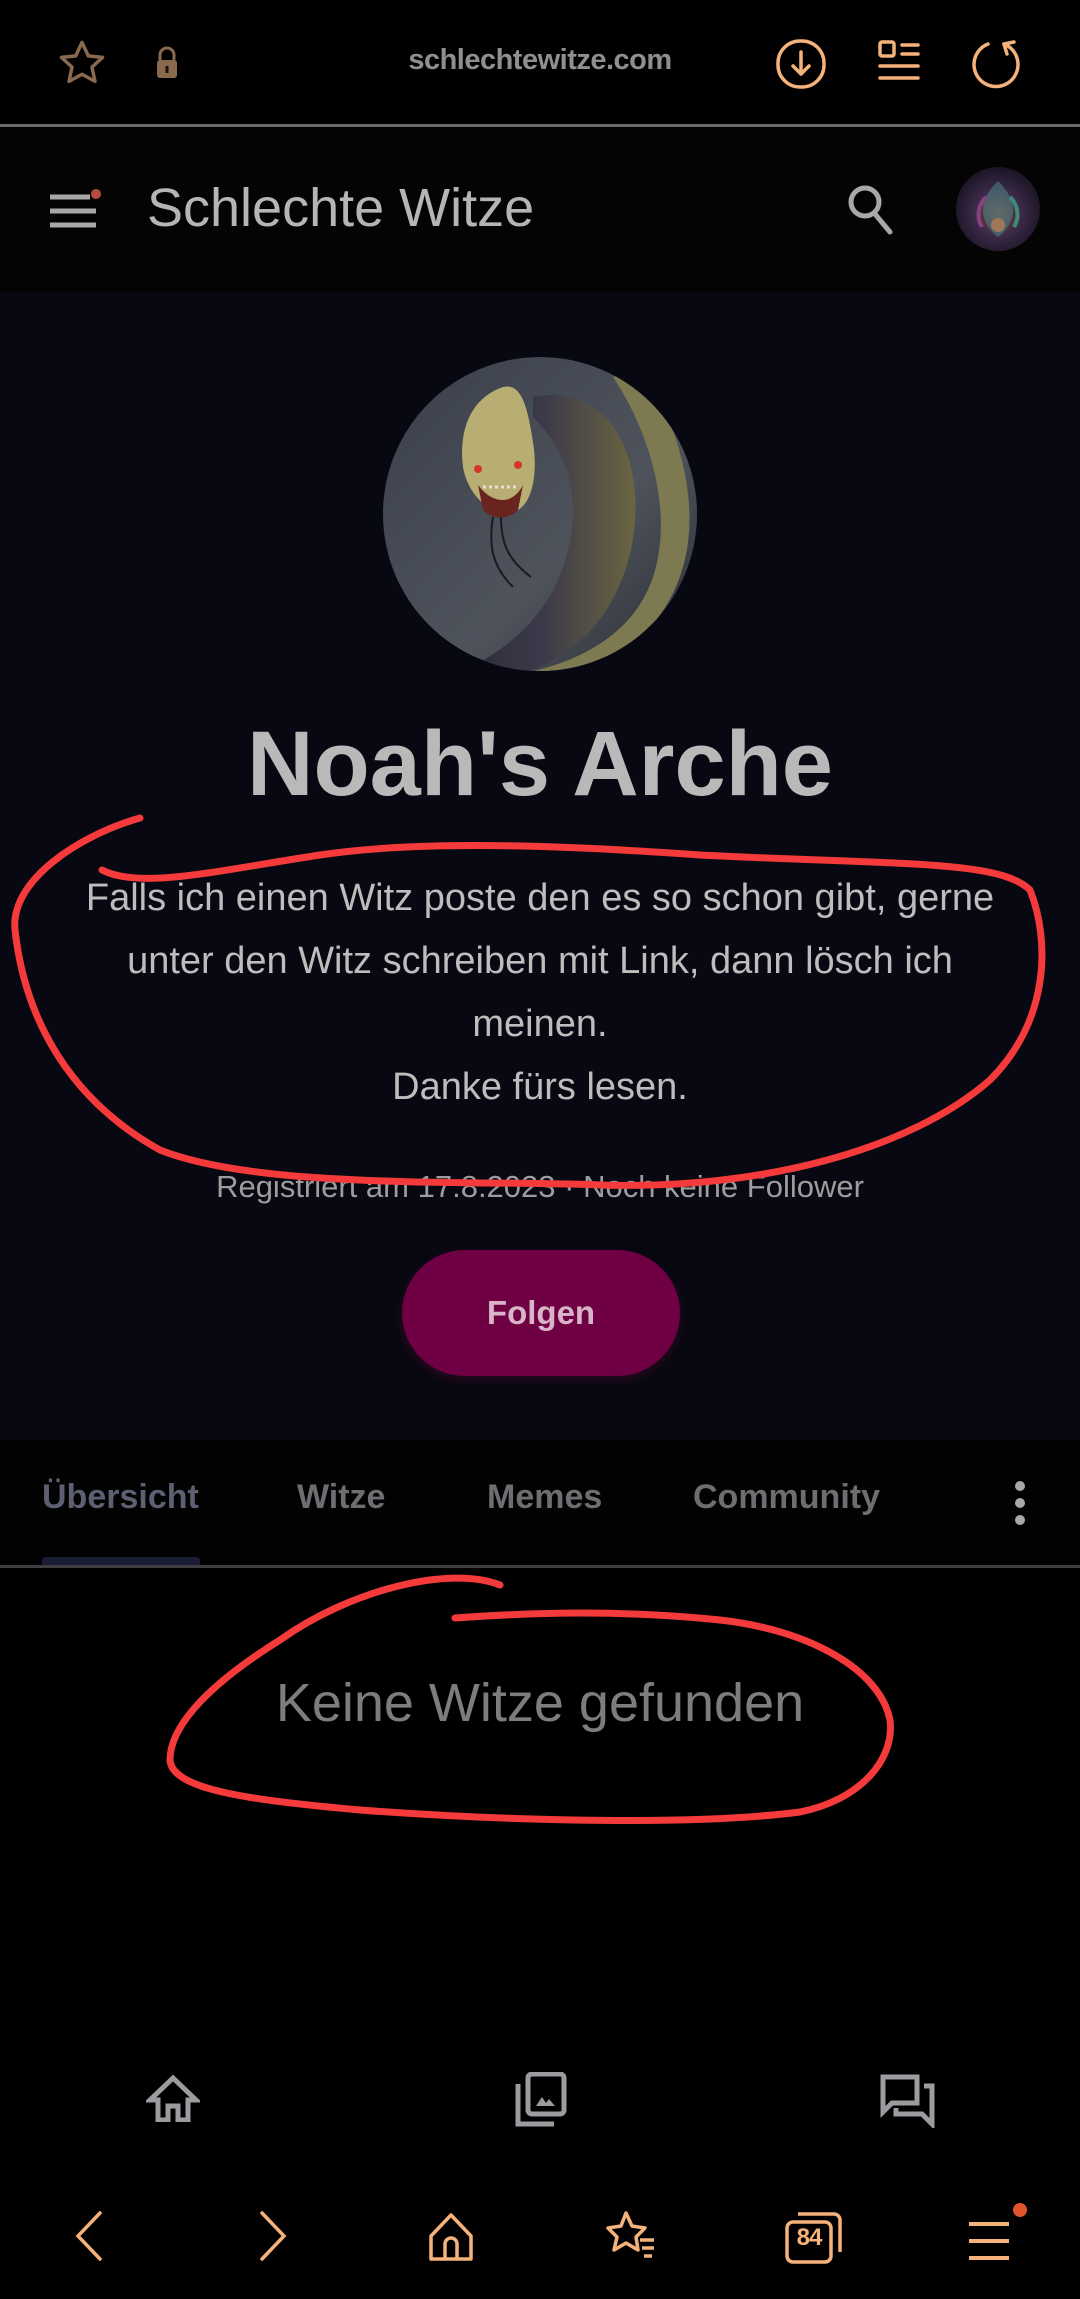 The width and height of the screenshot is (1080, 2299). What do you see at coordinates (89, 2236) in the screenshot?
I see `back-icon` at bounding box center [89, 2236].